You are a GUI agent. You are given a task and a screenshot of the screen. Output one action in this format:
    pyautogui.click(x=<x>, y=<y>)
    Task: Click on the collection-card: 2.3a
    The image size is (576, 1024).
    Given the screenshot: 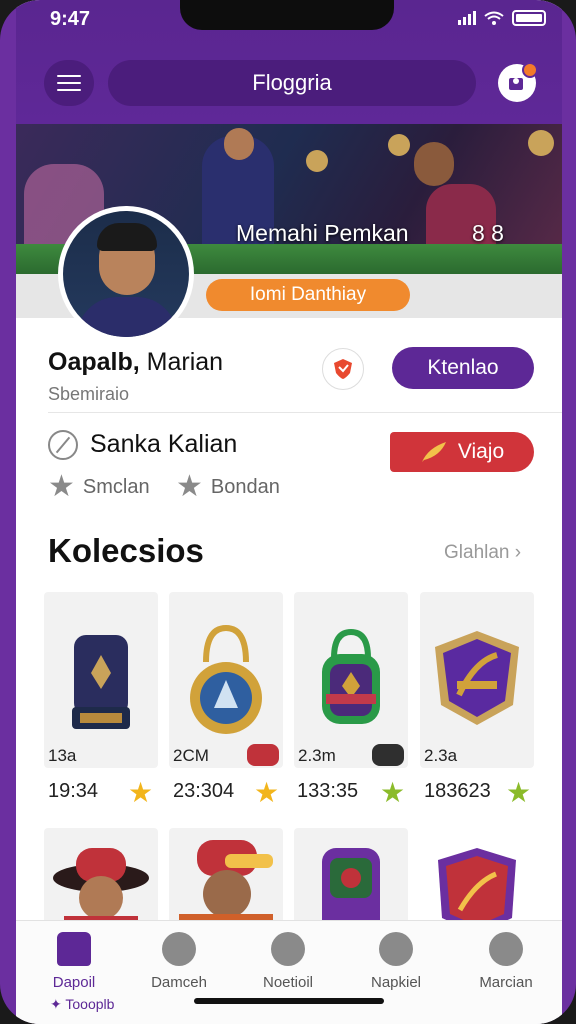 What is the action you would take?
    pyautogui.click(x=477, y=680)
    